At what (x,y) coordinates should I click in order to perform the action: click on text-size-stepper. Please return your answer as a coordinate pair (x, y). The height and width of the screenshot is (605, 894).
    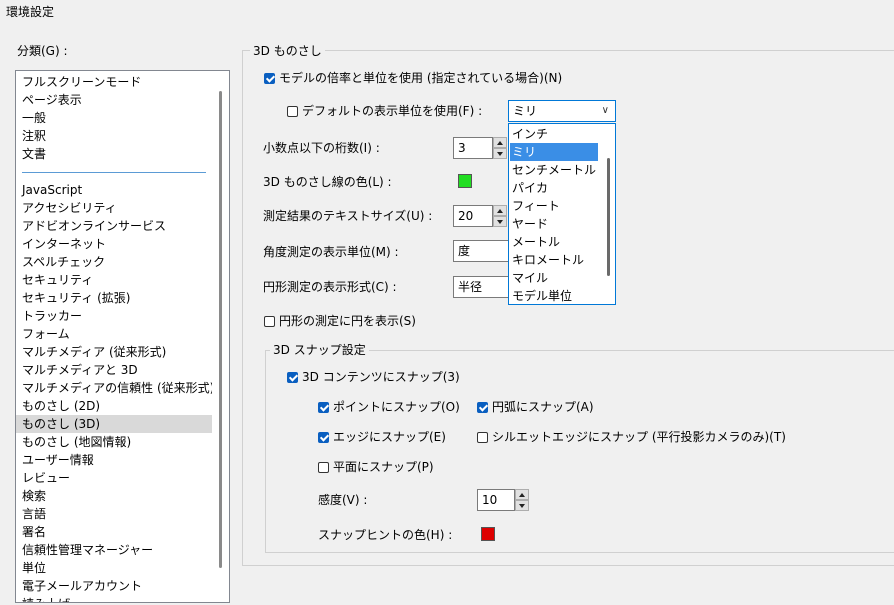
    Looking at the image, I should click on (500, 216).